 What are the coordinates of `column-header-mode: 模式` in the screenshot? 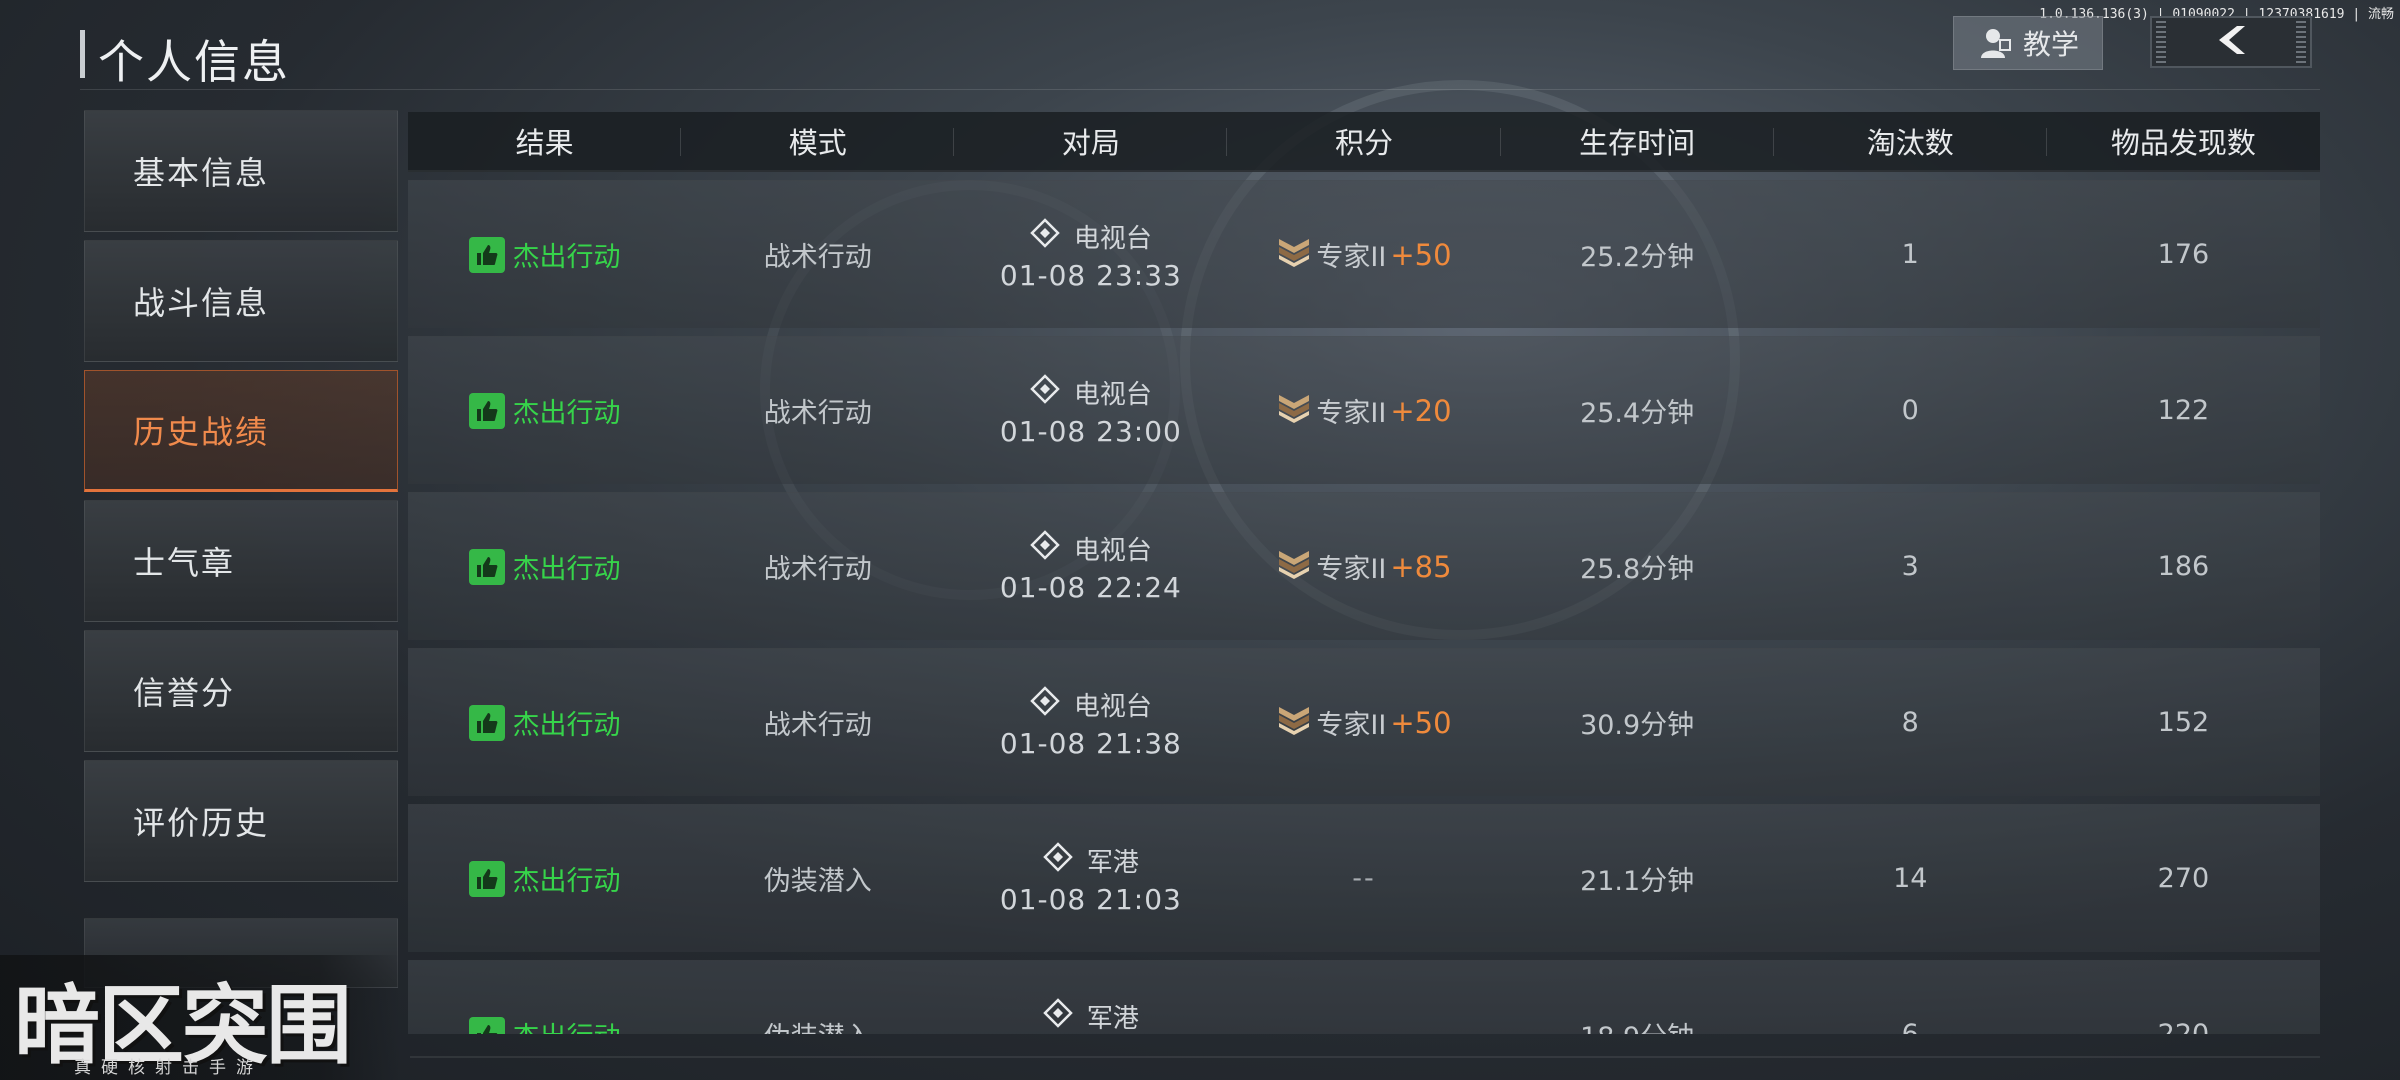 It's located at (818, 141).